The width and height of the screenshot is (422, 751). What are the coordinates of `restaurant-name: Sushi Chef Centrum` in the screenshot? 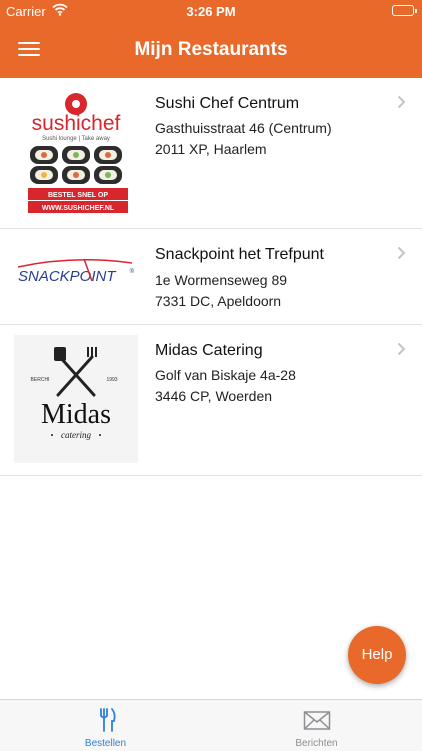 It's located at (227, 103).